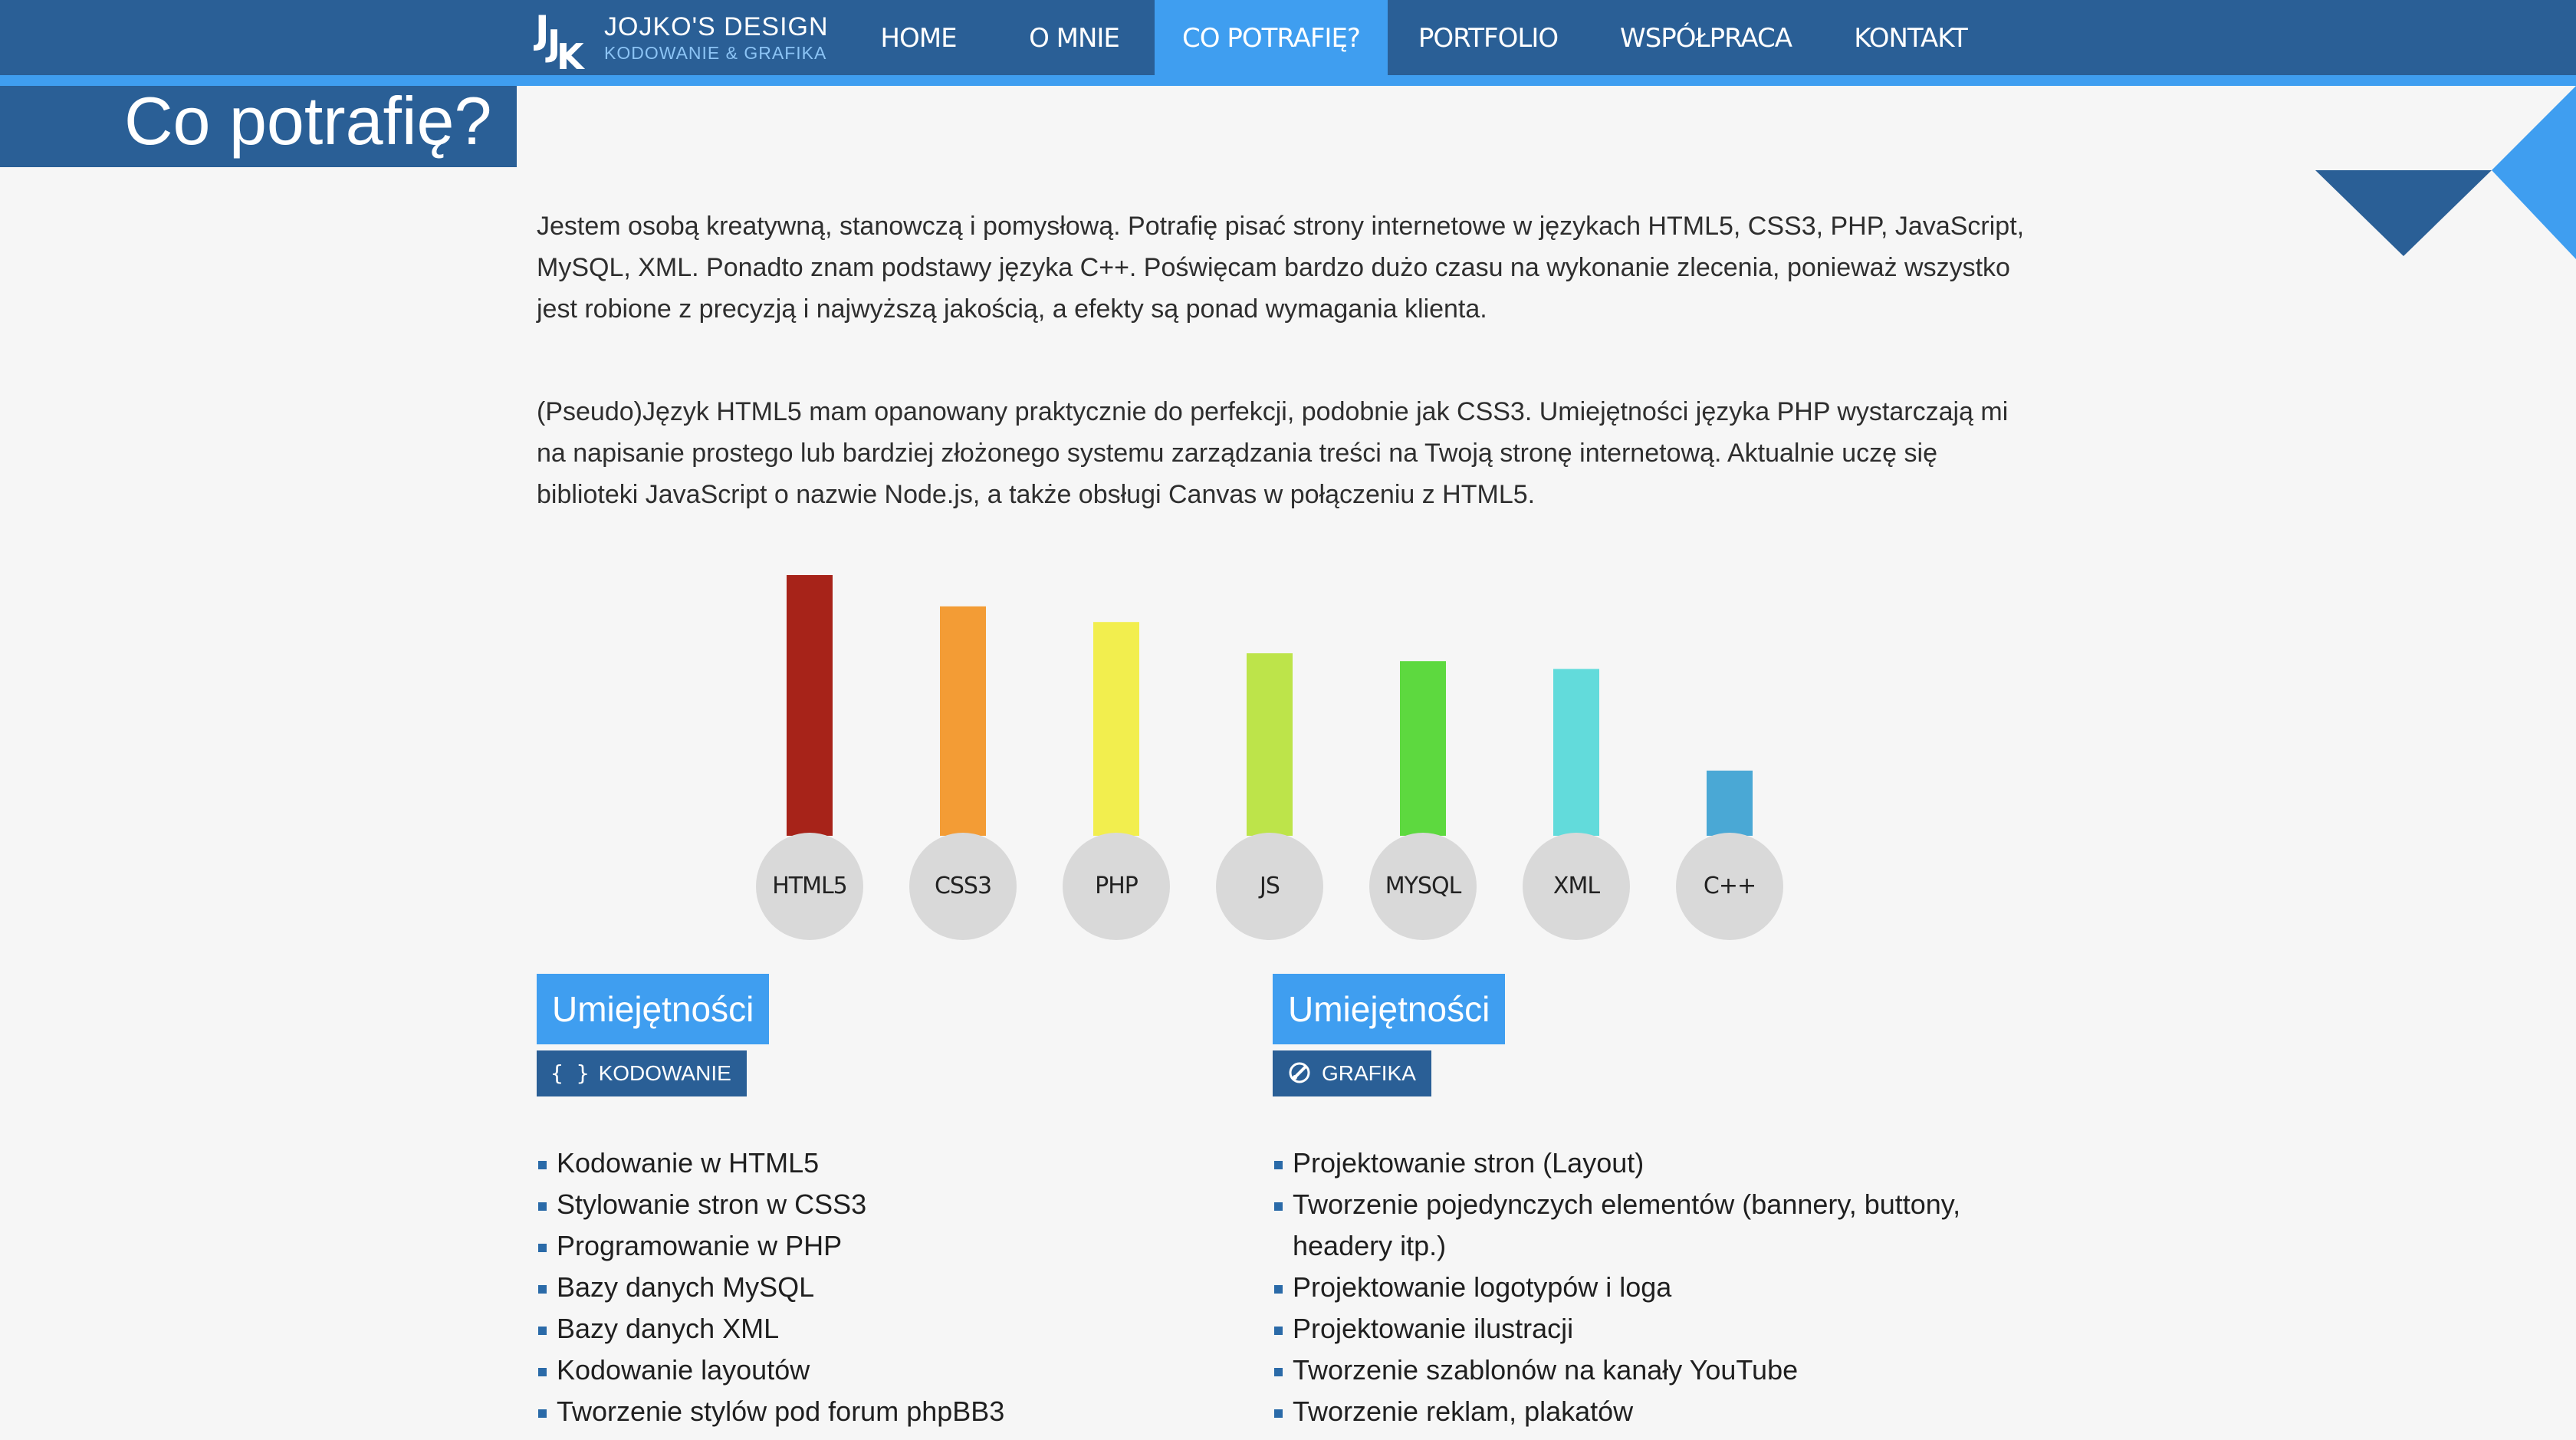 This screenshot has width=2576, height=1440. What do you see at coordinates (1269, 886) in the screenshot?
I see `chart-tick-label: JS` at bounding box center [1269, 886].